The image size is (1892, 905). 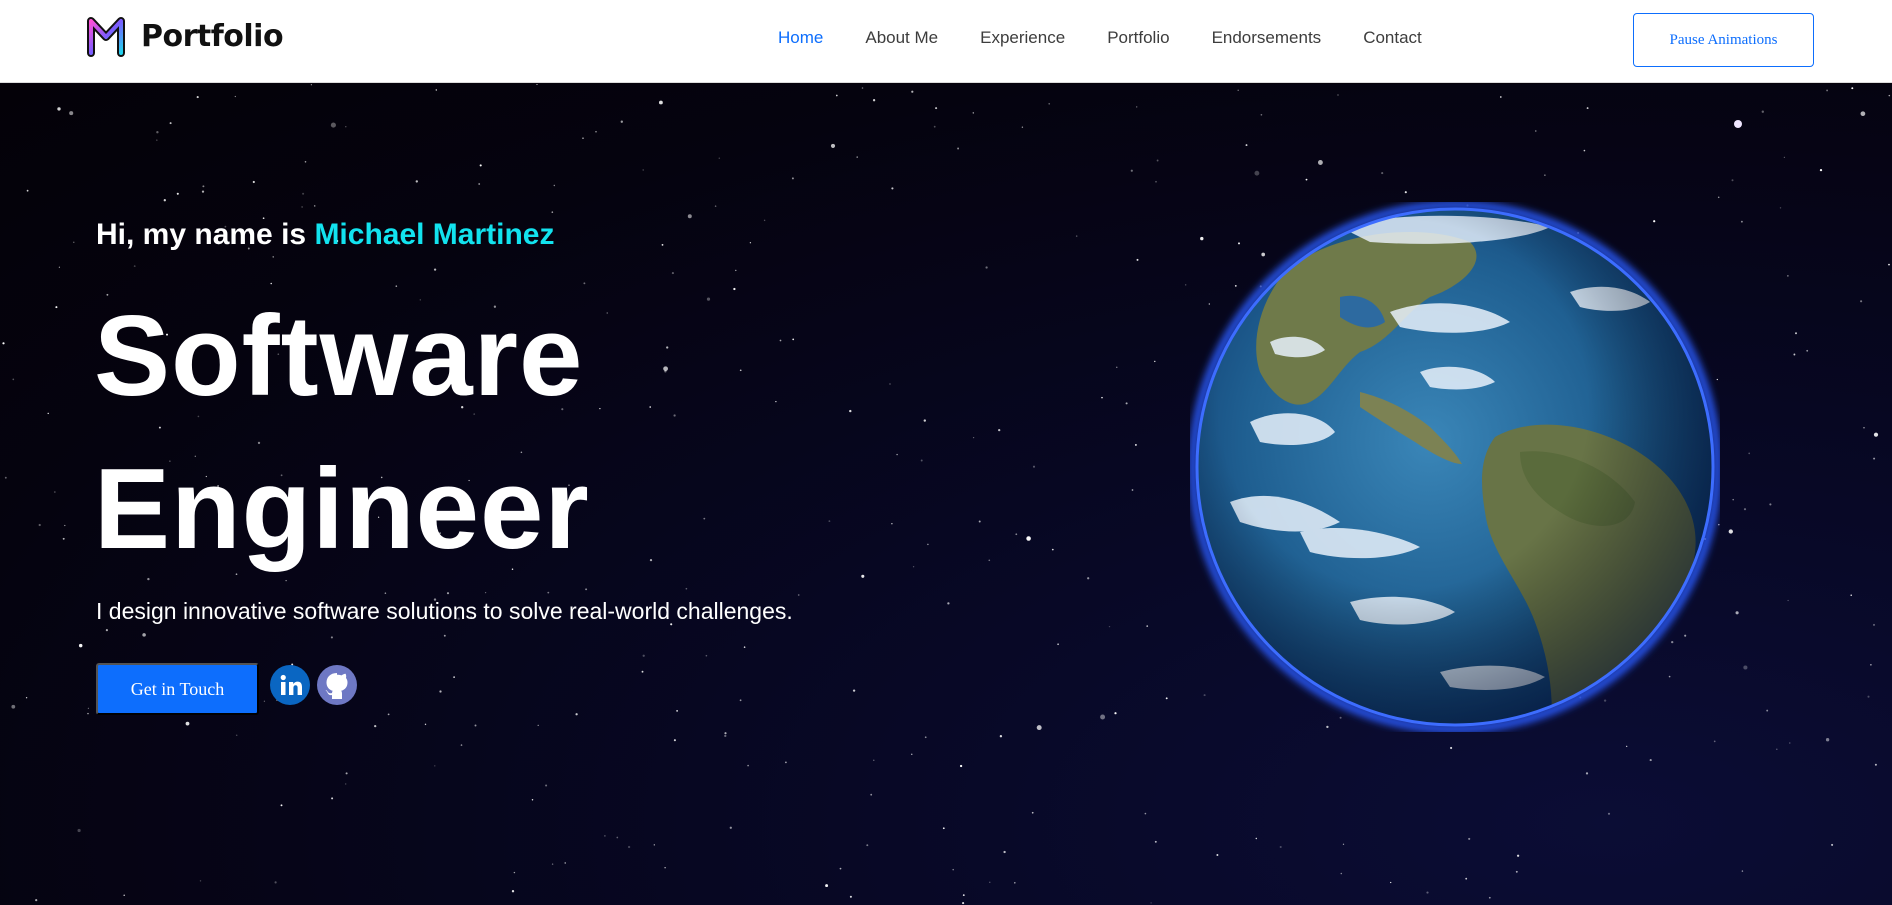 I want to click on hero-greeting: Hi, my name is Michael Martinez, so click(x=325, y=235).